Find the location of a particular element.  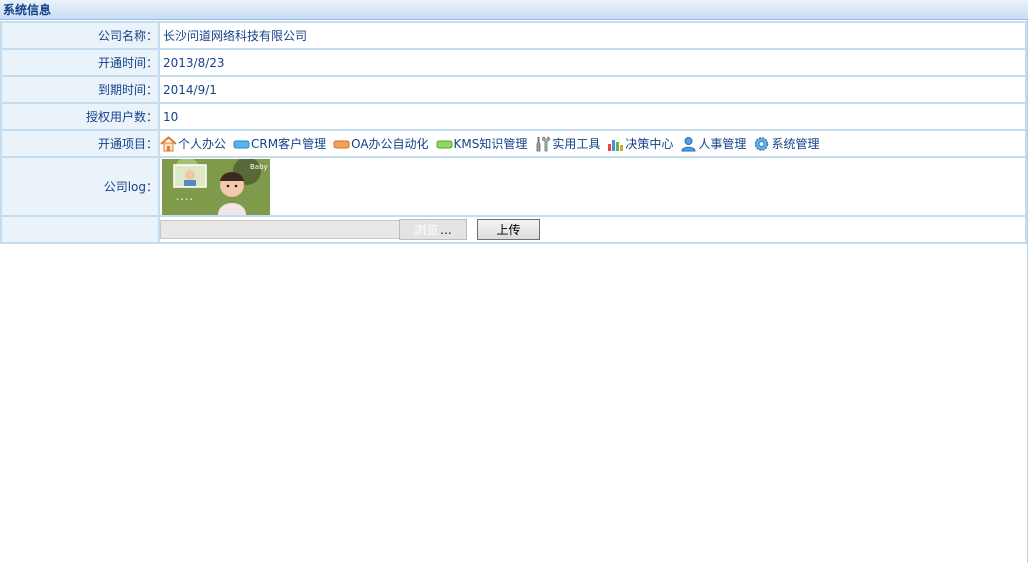

module-label: 人事管理 is located at coordinates (722, 144).